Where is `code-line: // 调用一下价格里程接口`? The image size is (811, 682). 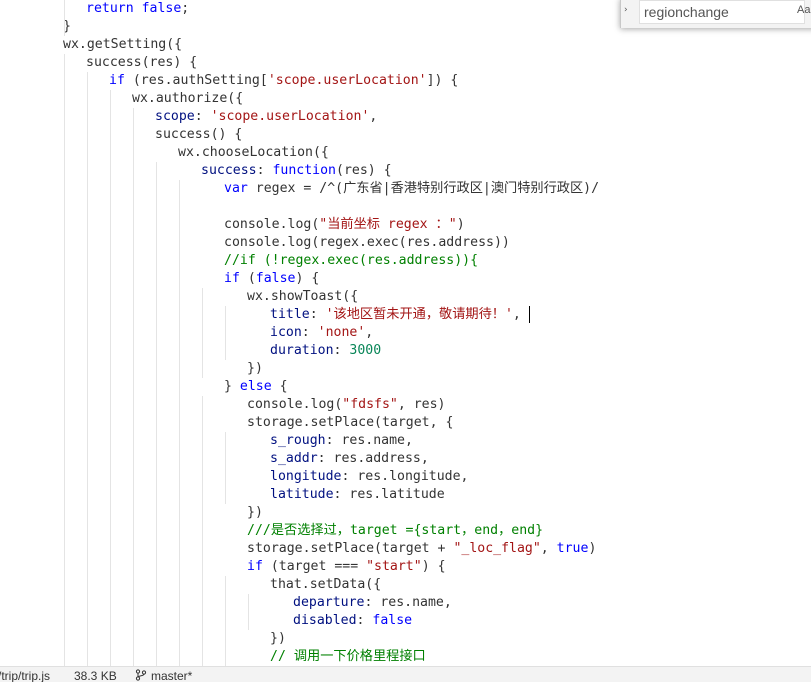 code-line: // 调用一下价格里程接口 is located at coordinates (348, 657).